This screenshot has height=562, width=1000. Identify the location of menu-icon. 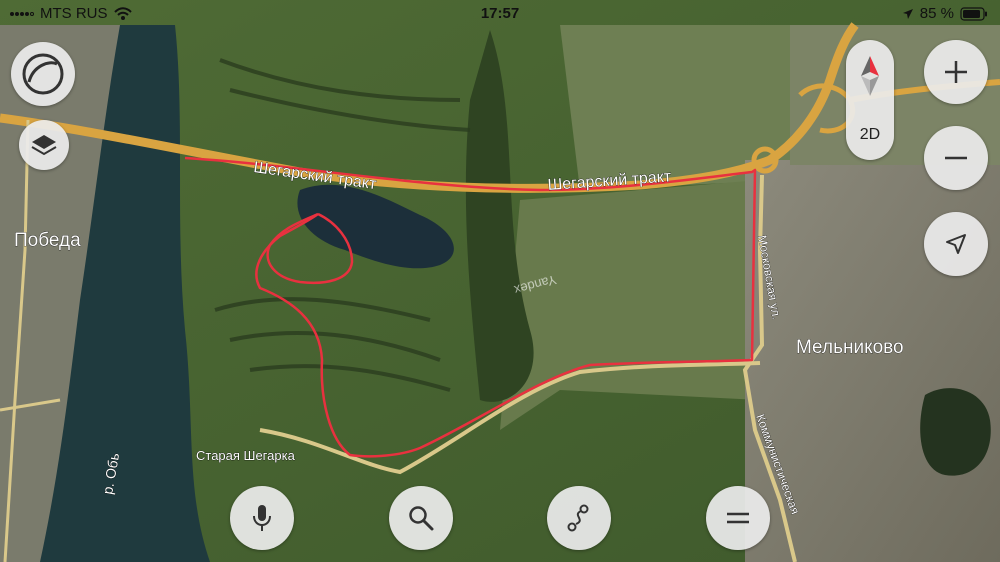
(738, 518).